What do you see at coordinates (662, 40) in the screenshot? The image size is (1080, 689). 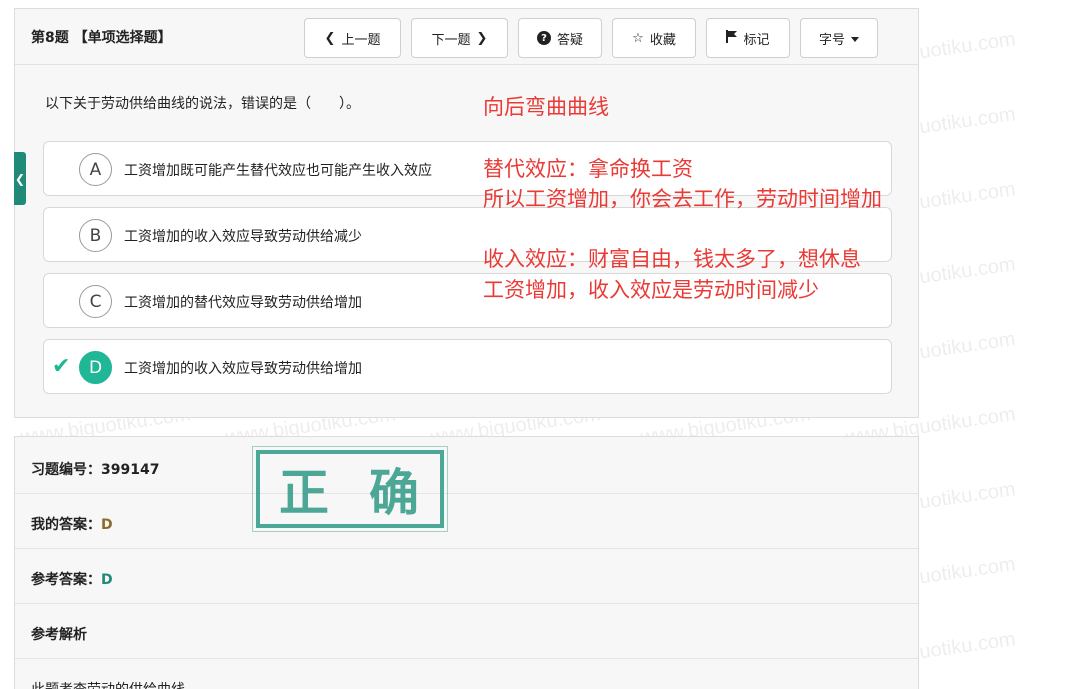 I see `favorite-label: 收藏` at bounding box center [662, 40].